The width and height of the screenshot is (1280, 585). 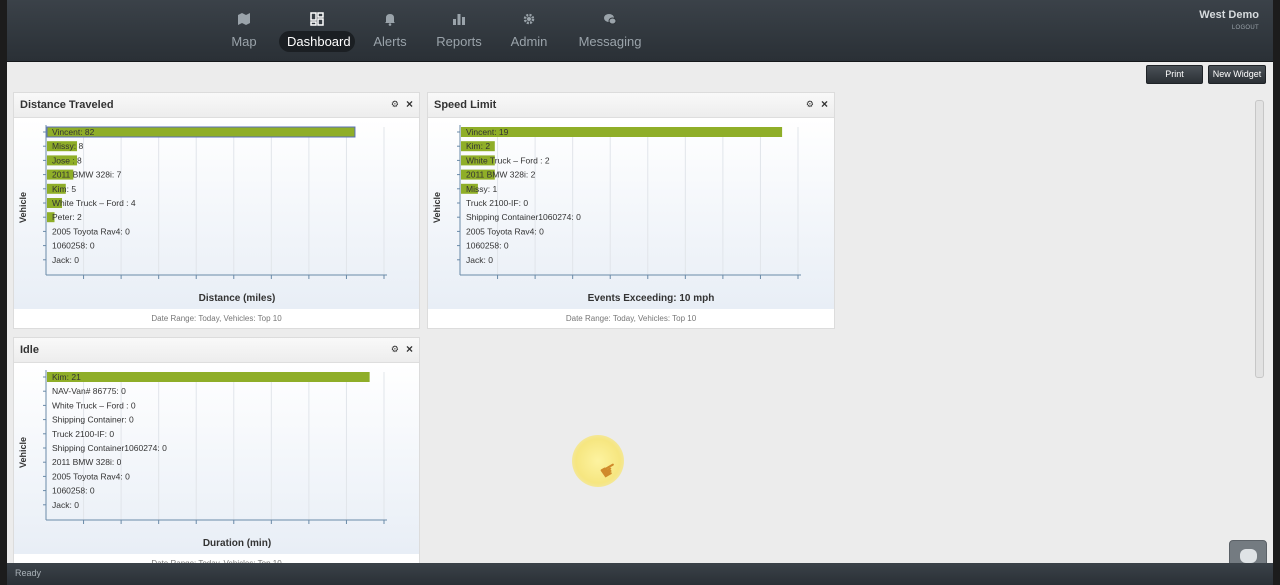 What do you see at coordinates (390, 21) in the screenshot?
I see `bell-icon` at bounding box center [390, 21].